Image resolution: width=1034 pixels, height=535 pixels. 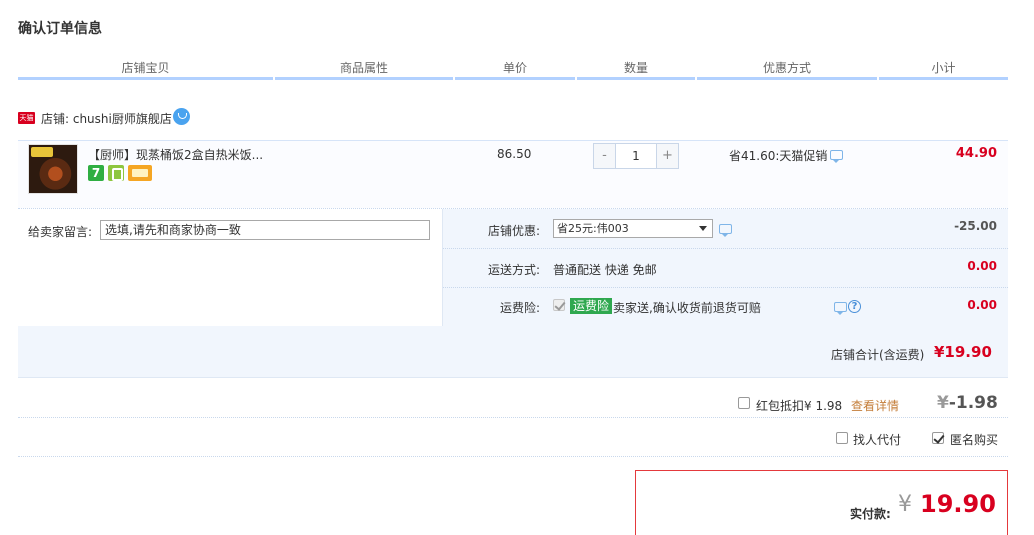 What do you see at coordinates (60, 232) in the screenshot?
I see `seller-message-label: 给卖家留言:` at bounding box center [60, 232].